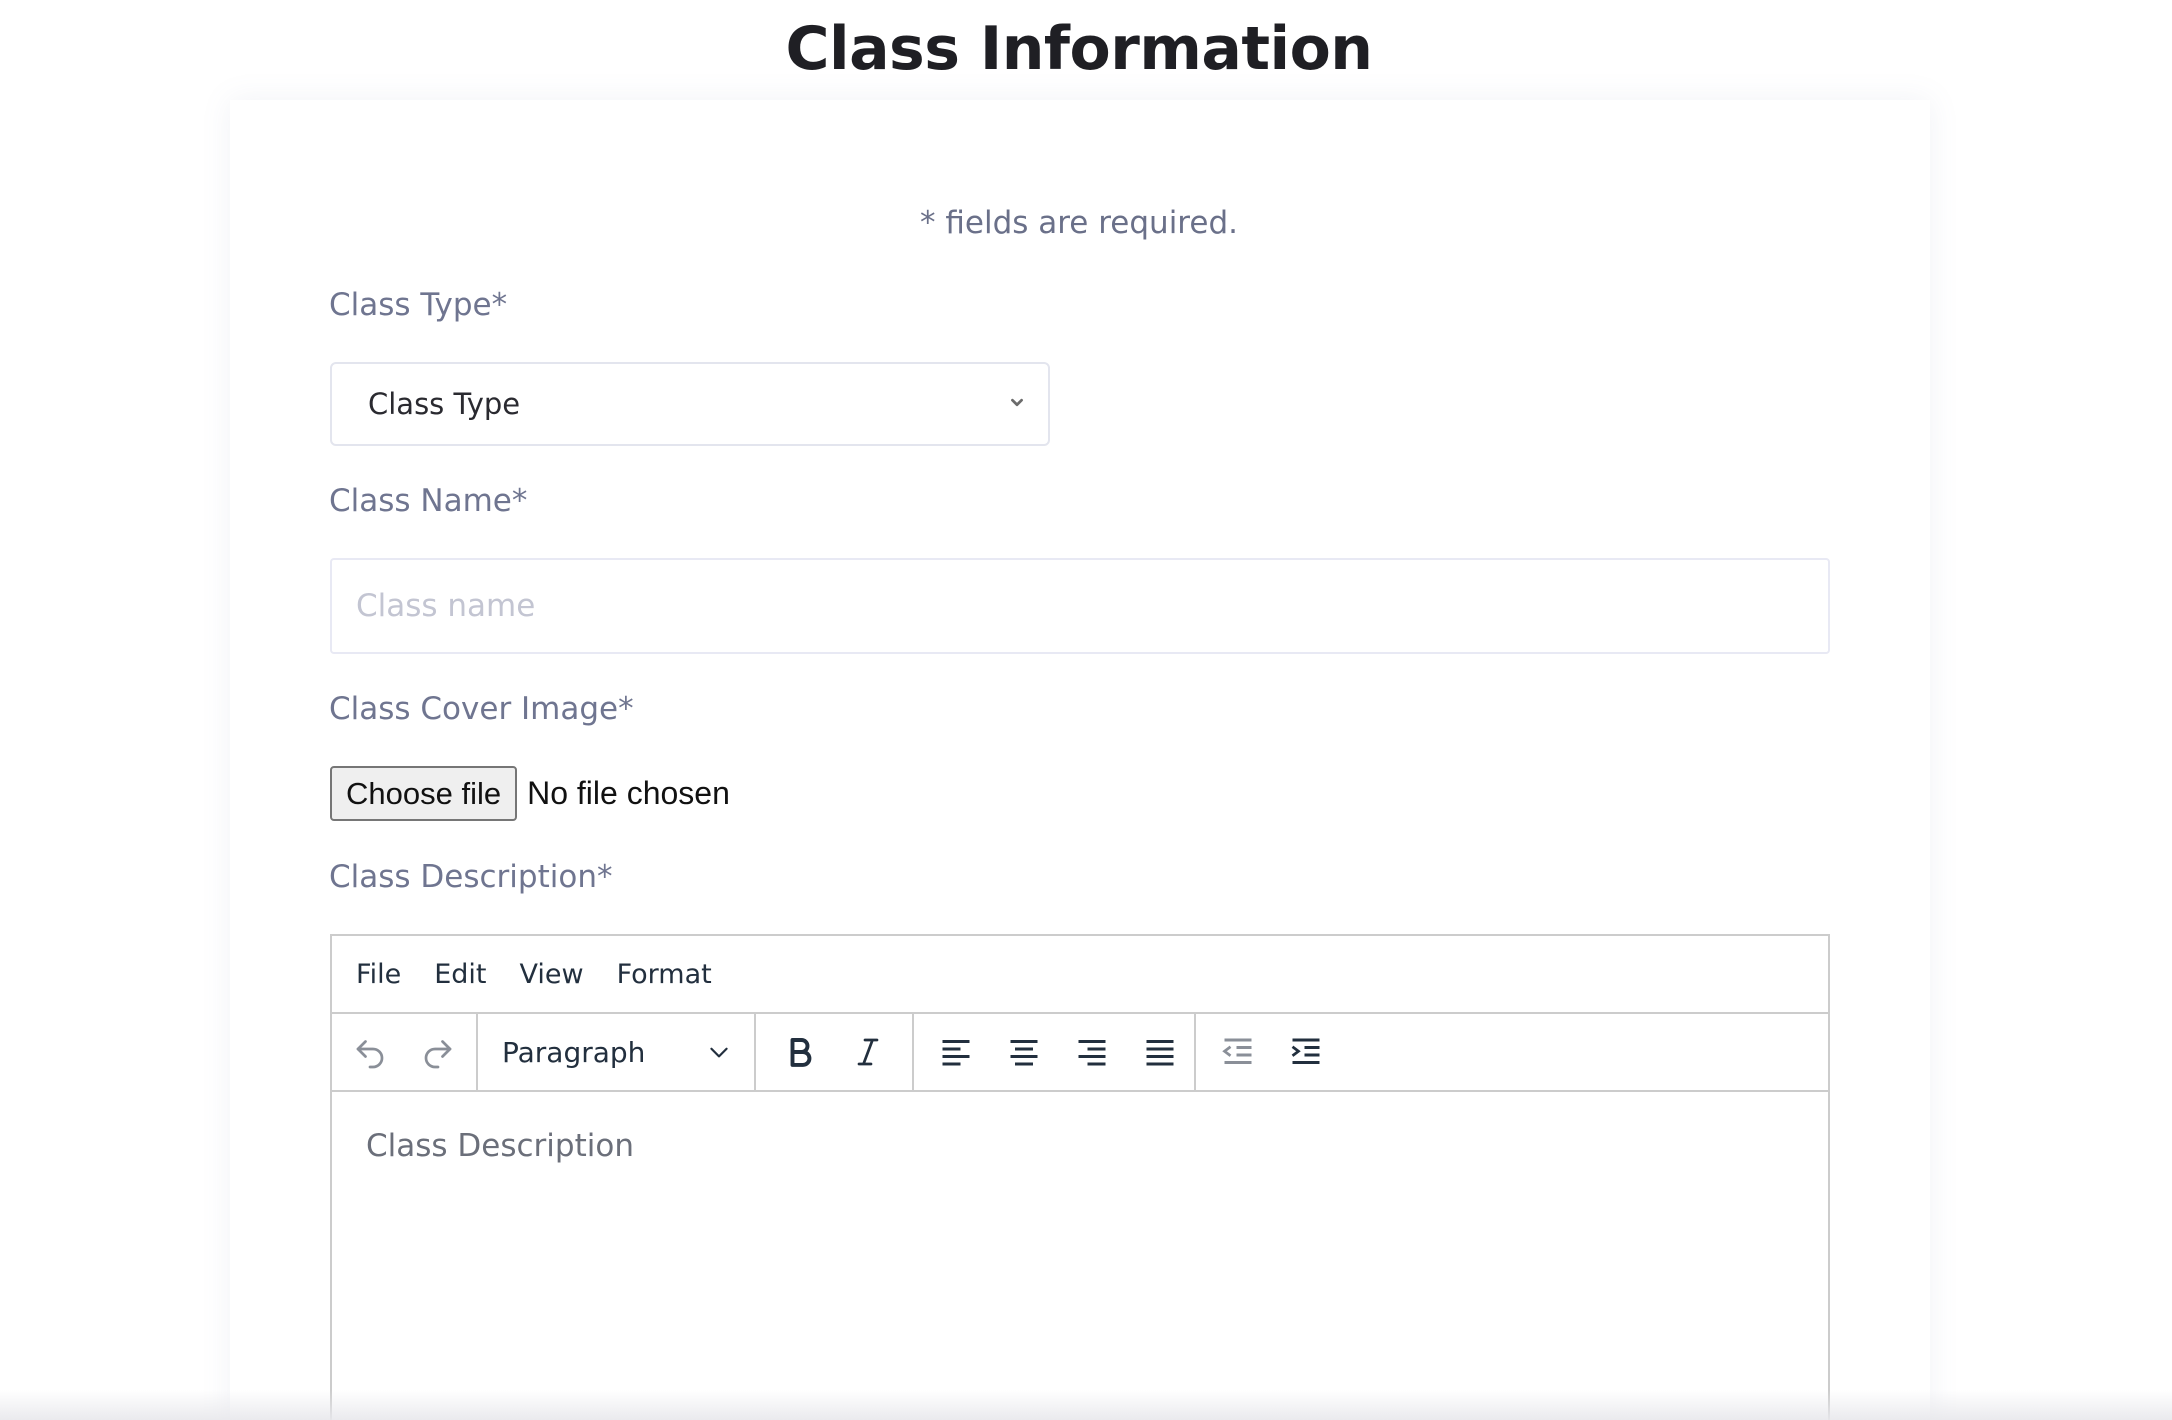 Image resolution: width=2172 pixels, height=1420 pixels. Describe the element at coordinates (418, 305) in the screenshot. I see `class-type-label: Class Type*` at that location.